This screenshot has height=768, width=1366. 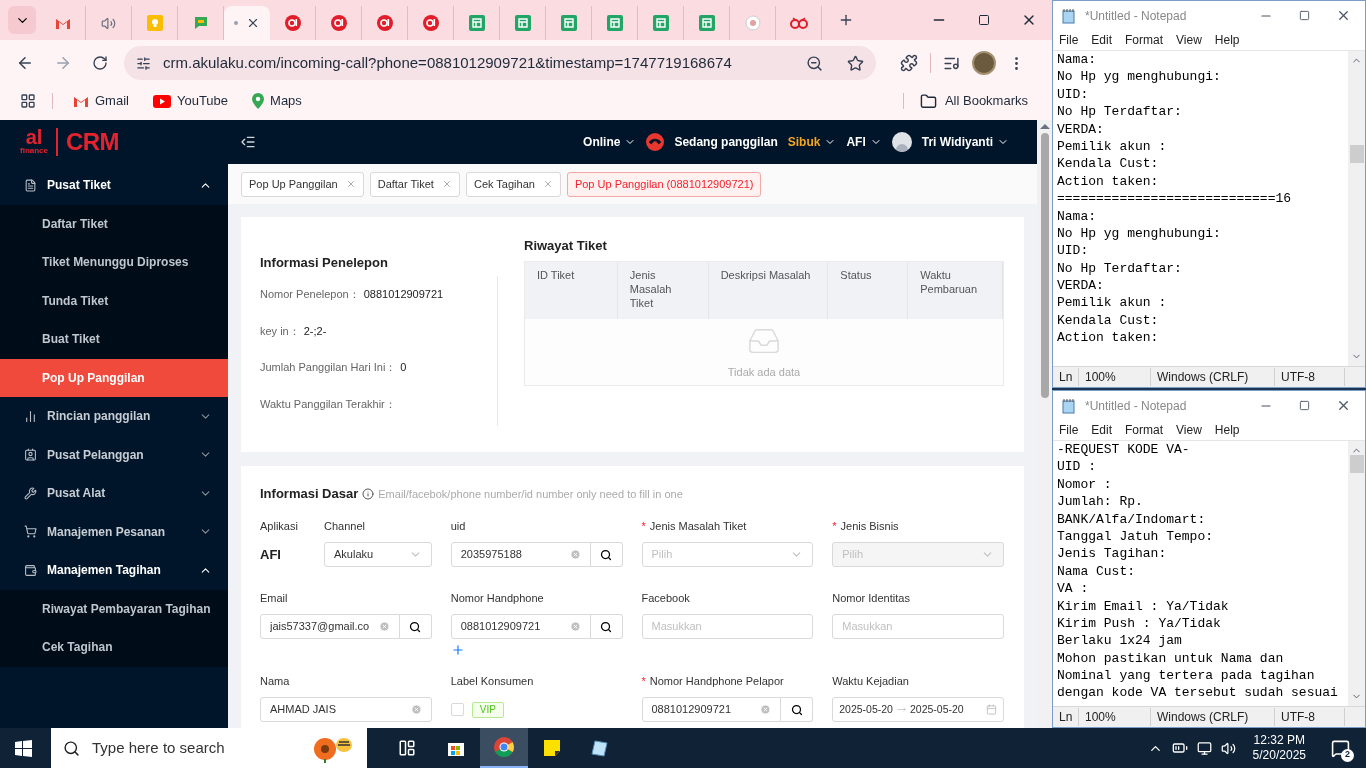 I want to click on back-icon, so click(x=25, y=63).